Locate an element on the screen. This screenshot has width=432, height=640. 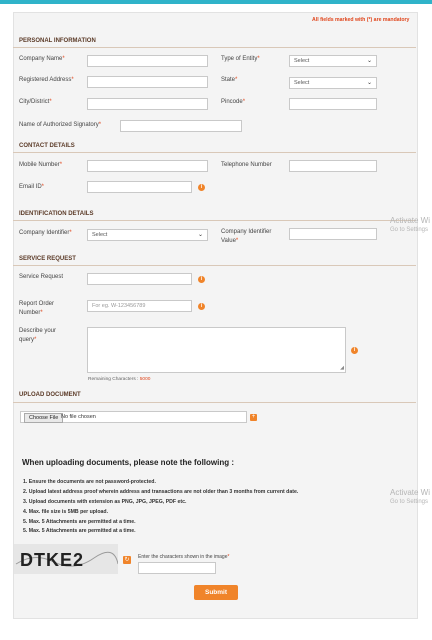
captcha-prompt-label: Enter the characters shown in the image* is located at coordinates (184, 557).